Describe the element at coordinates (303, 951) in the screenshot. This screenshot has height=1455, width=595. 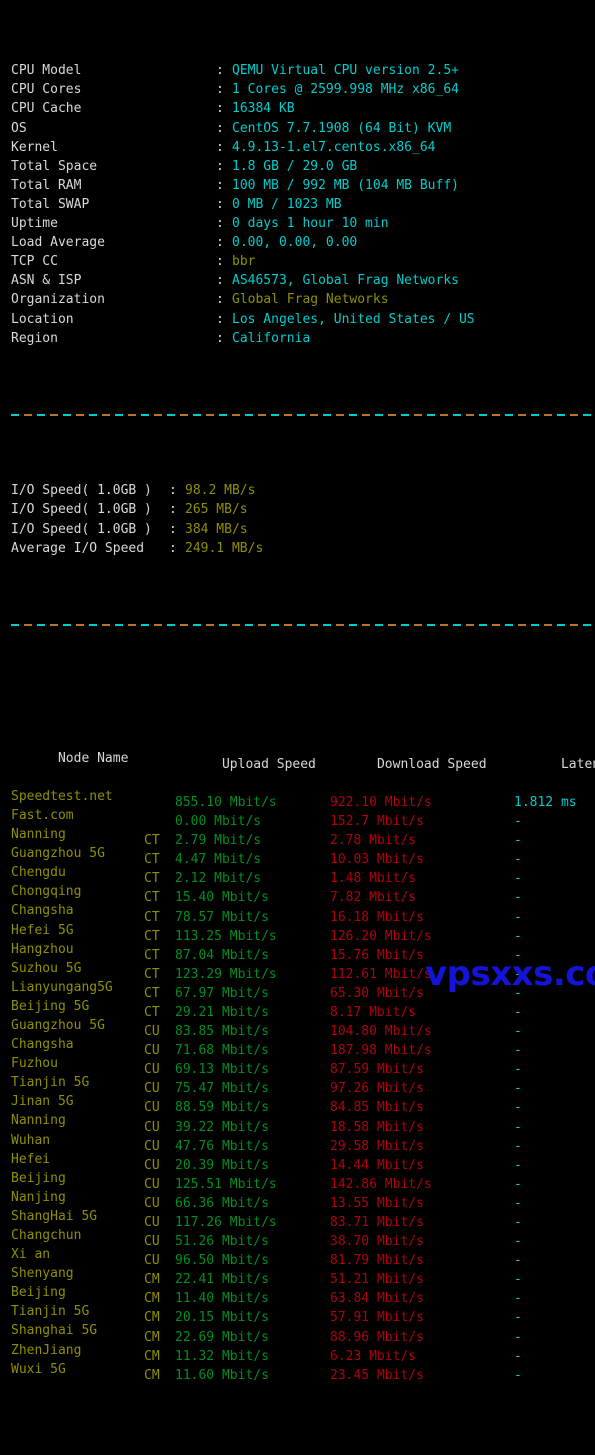
I see `table-row: Hangzhou CT 87.04 Mbit/s 15.76 Mbit/s -` at that location.